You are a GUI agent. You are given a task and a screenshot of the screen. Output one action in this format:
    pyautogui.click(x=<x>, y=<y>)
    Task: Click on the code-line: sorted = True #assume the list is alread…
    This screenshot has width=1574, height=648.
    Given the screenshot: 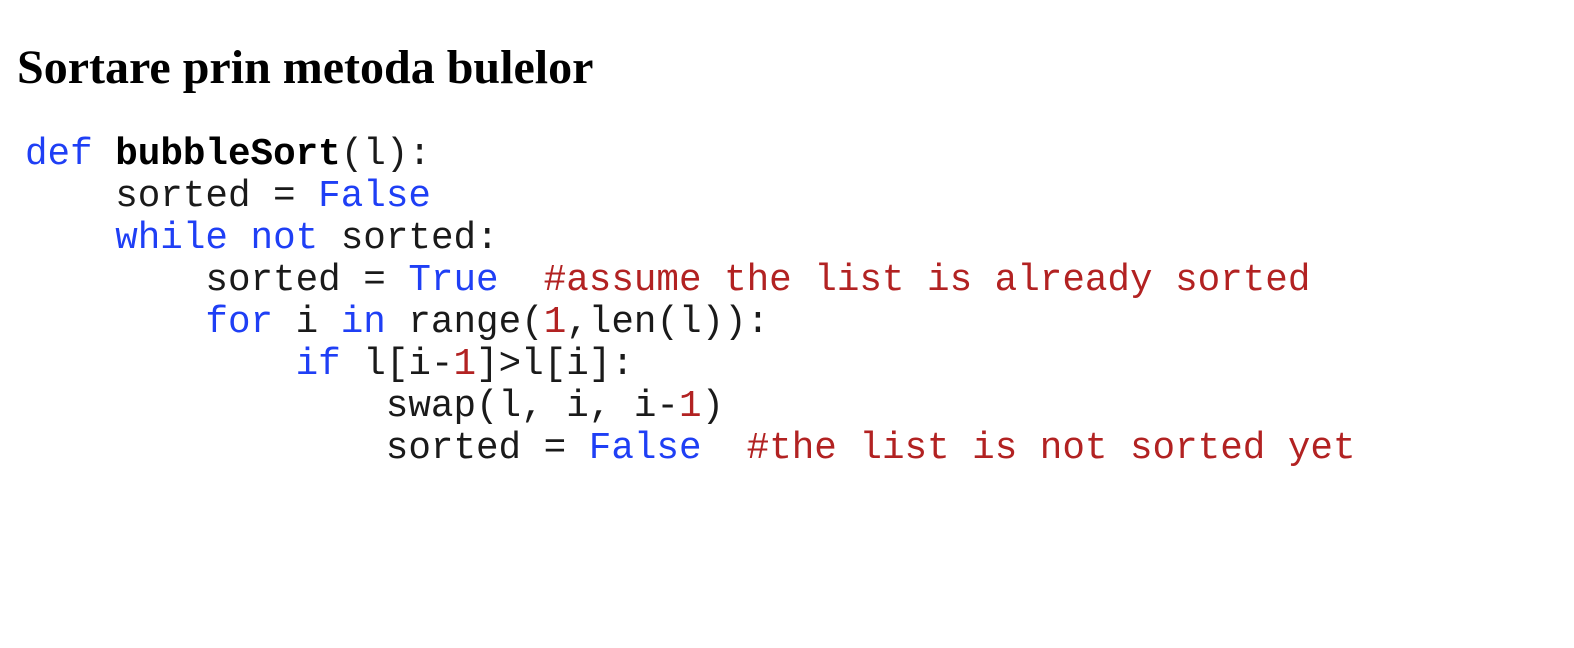 What is the action you would take?
    pyautogui.click(x=690, y=281)
    